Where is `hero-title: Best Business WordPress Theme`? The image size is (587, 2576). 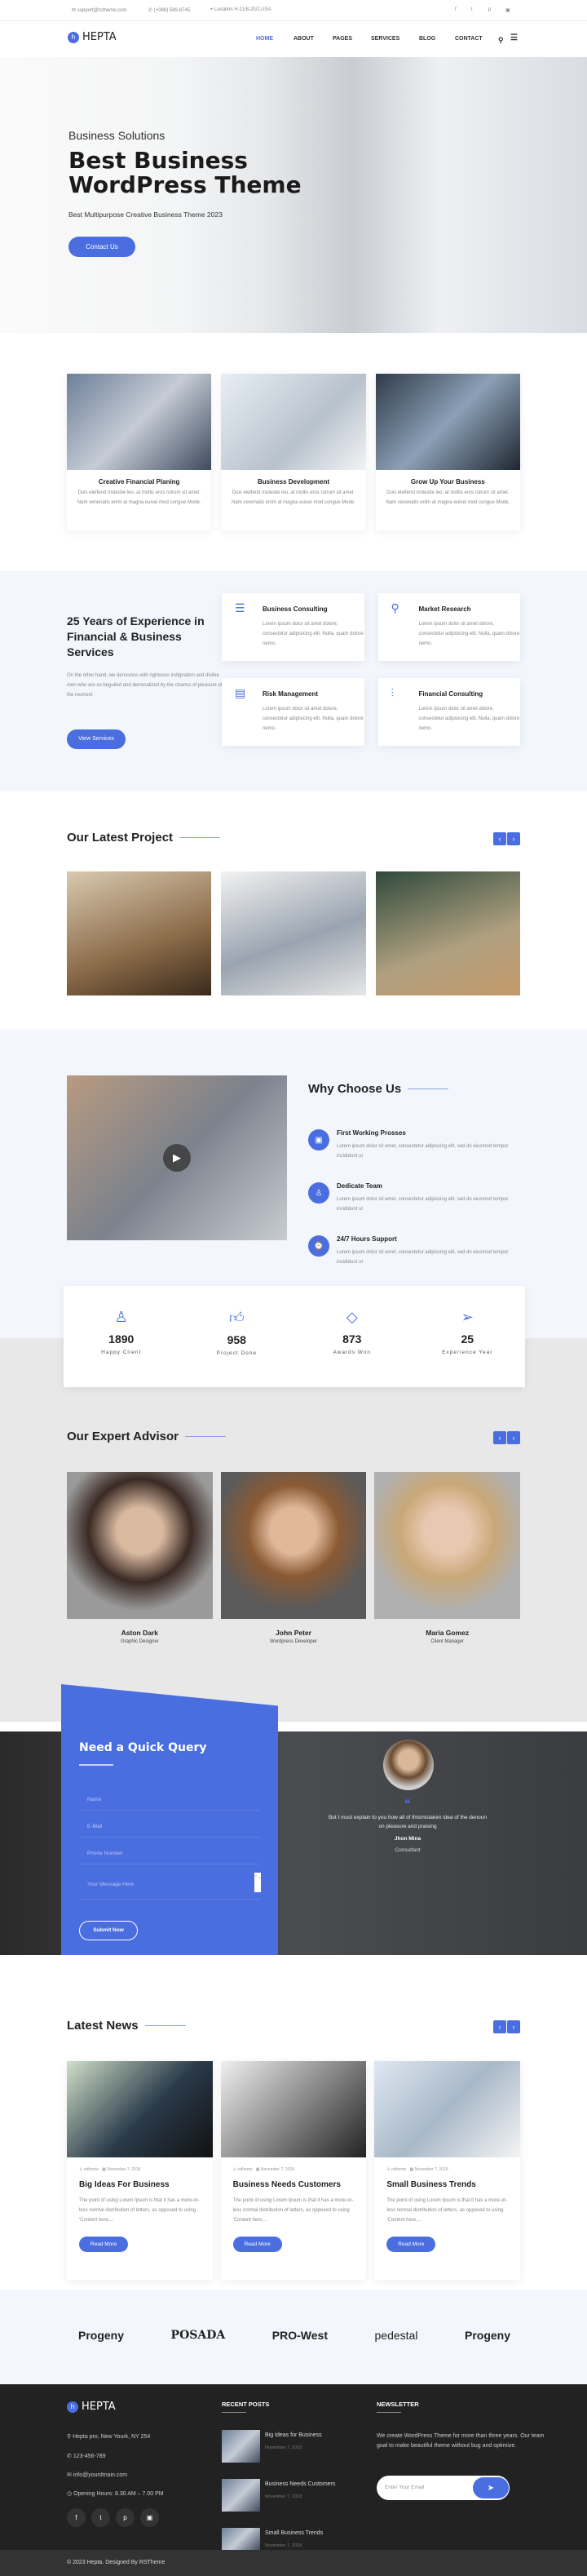 hero-title: Best Business WordPress Theme is located at coordinates (185, 172).